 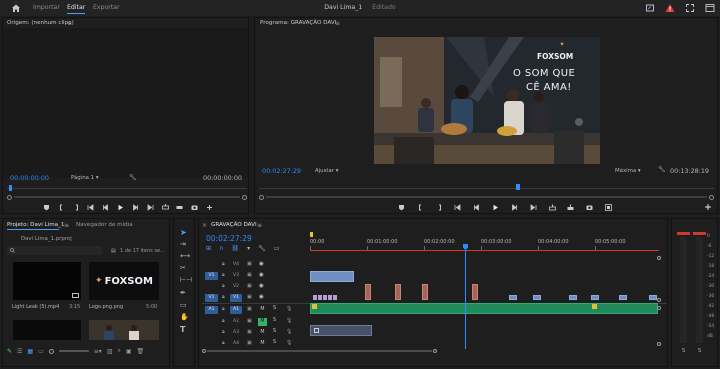 I want to click on slip-tool-icon: ⊢⊣, so click(x=186, y=280).